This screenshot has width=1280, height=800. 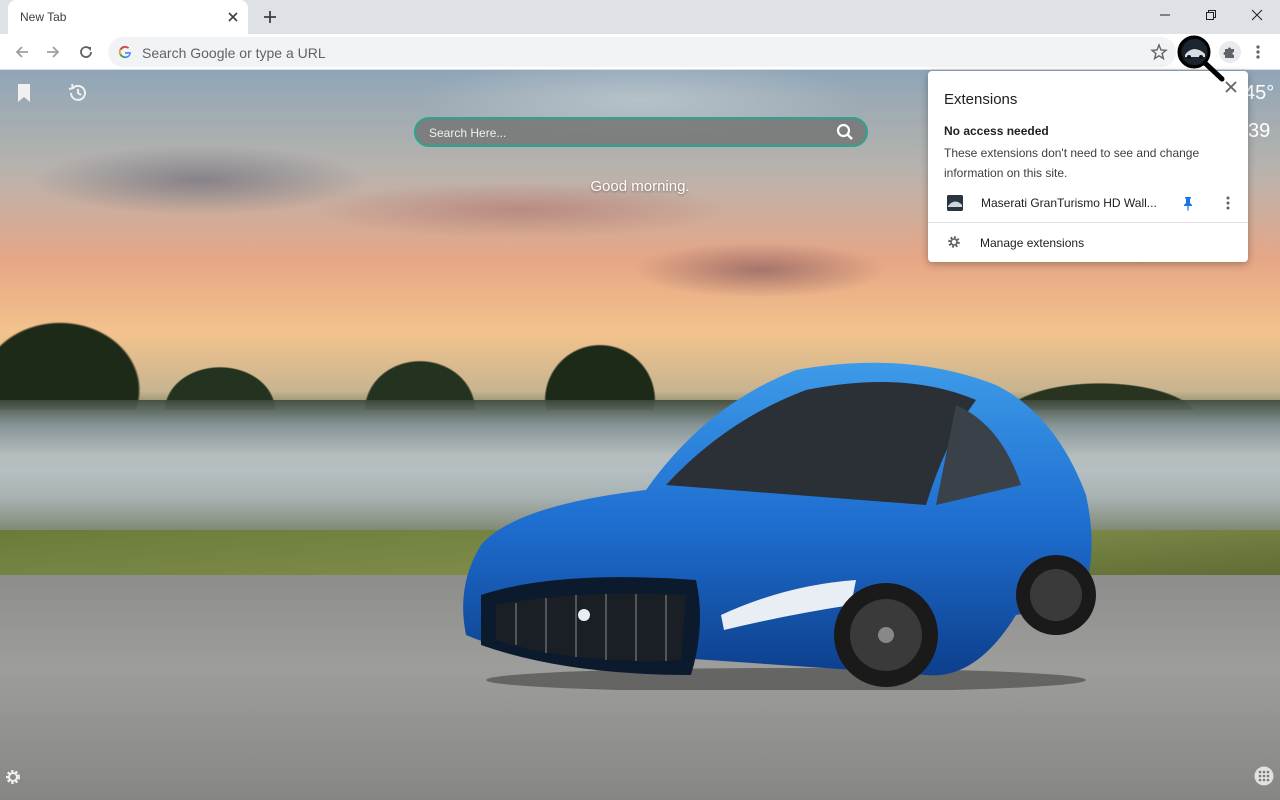 I want to click on extension-thumbnail-icon, so click(x=955, y=203).